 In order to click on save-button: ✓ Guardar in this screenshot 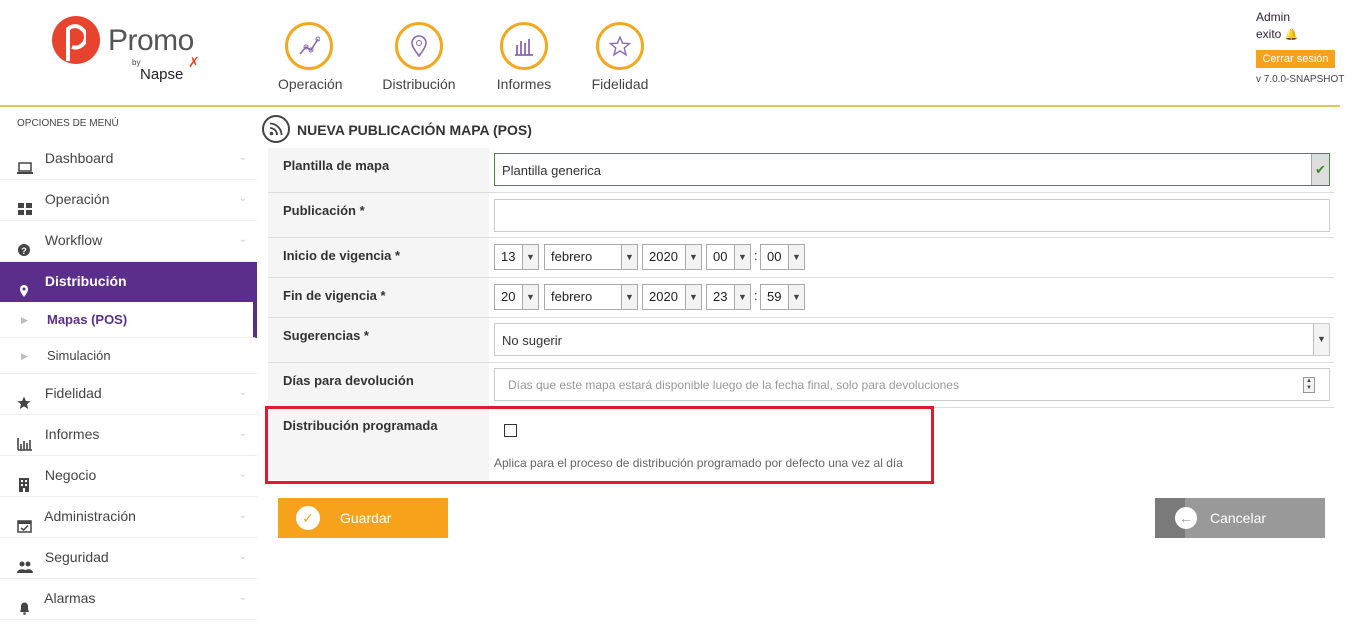, I will do `click(363, 518)`.